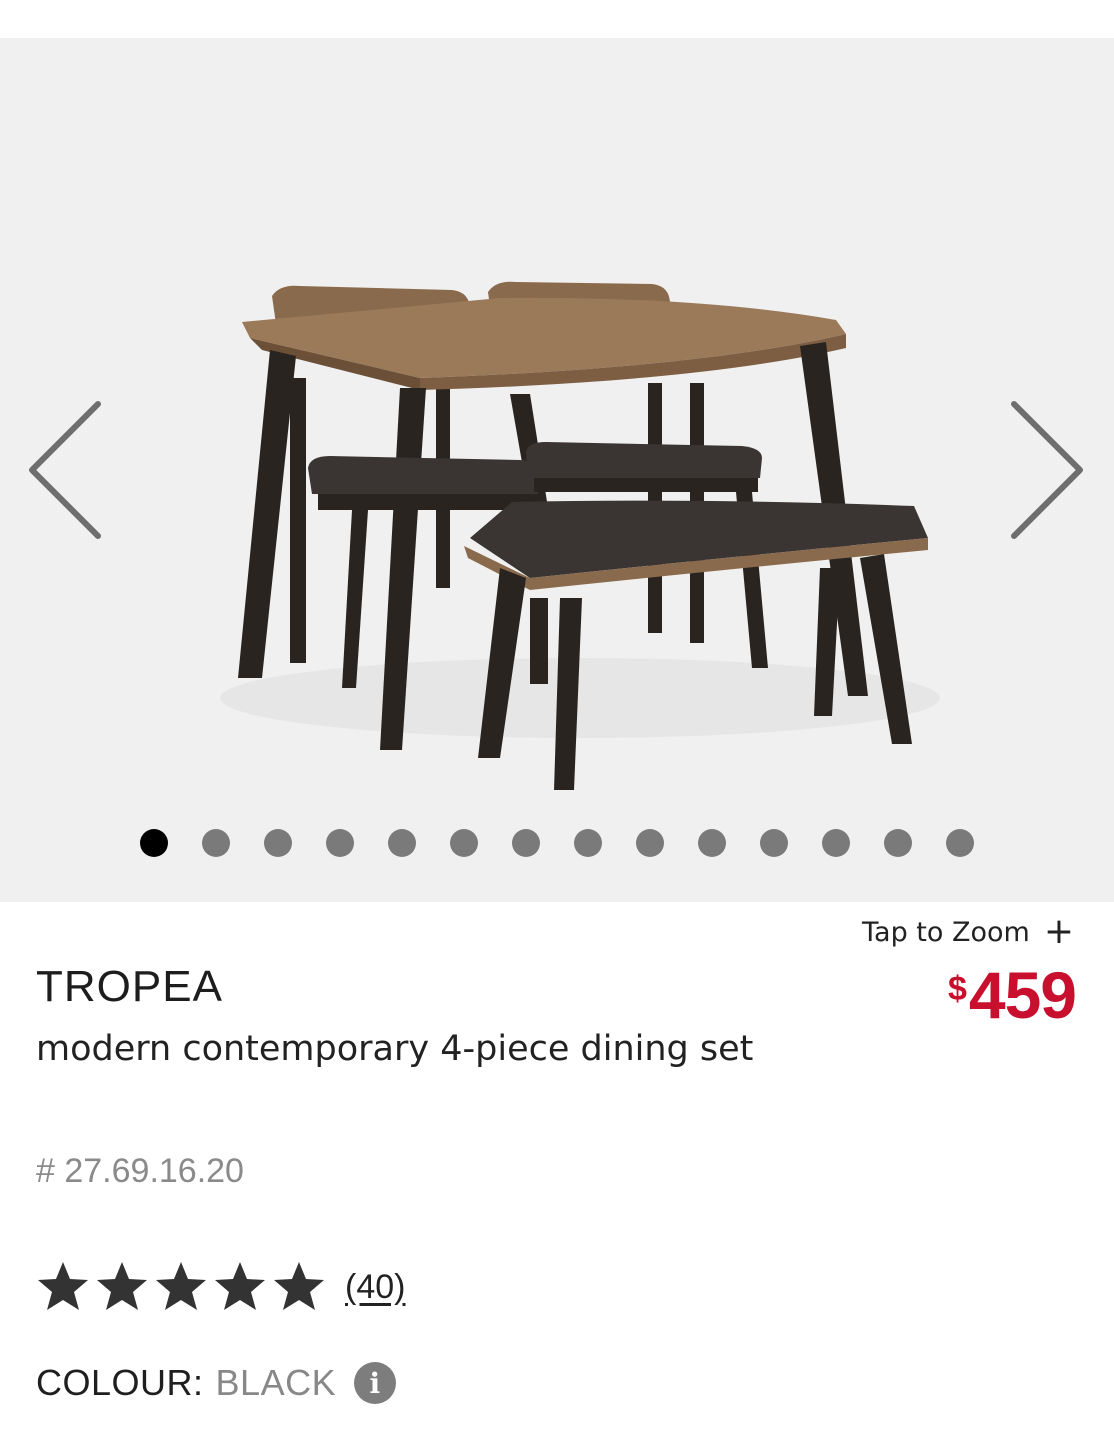  I want to click on star-rating, so click(181, 1287).